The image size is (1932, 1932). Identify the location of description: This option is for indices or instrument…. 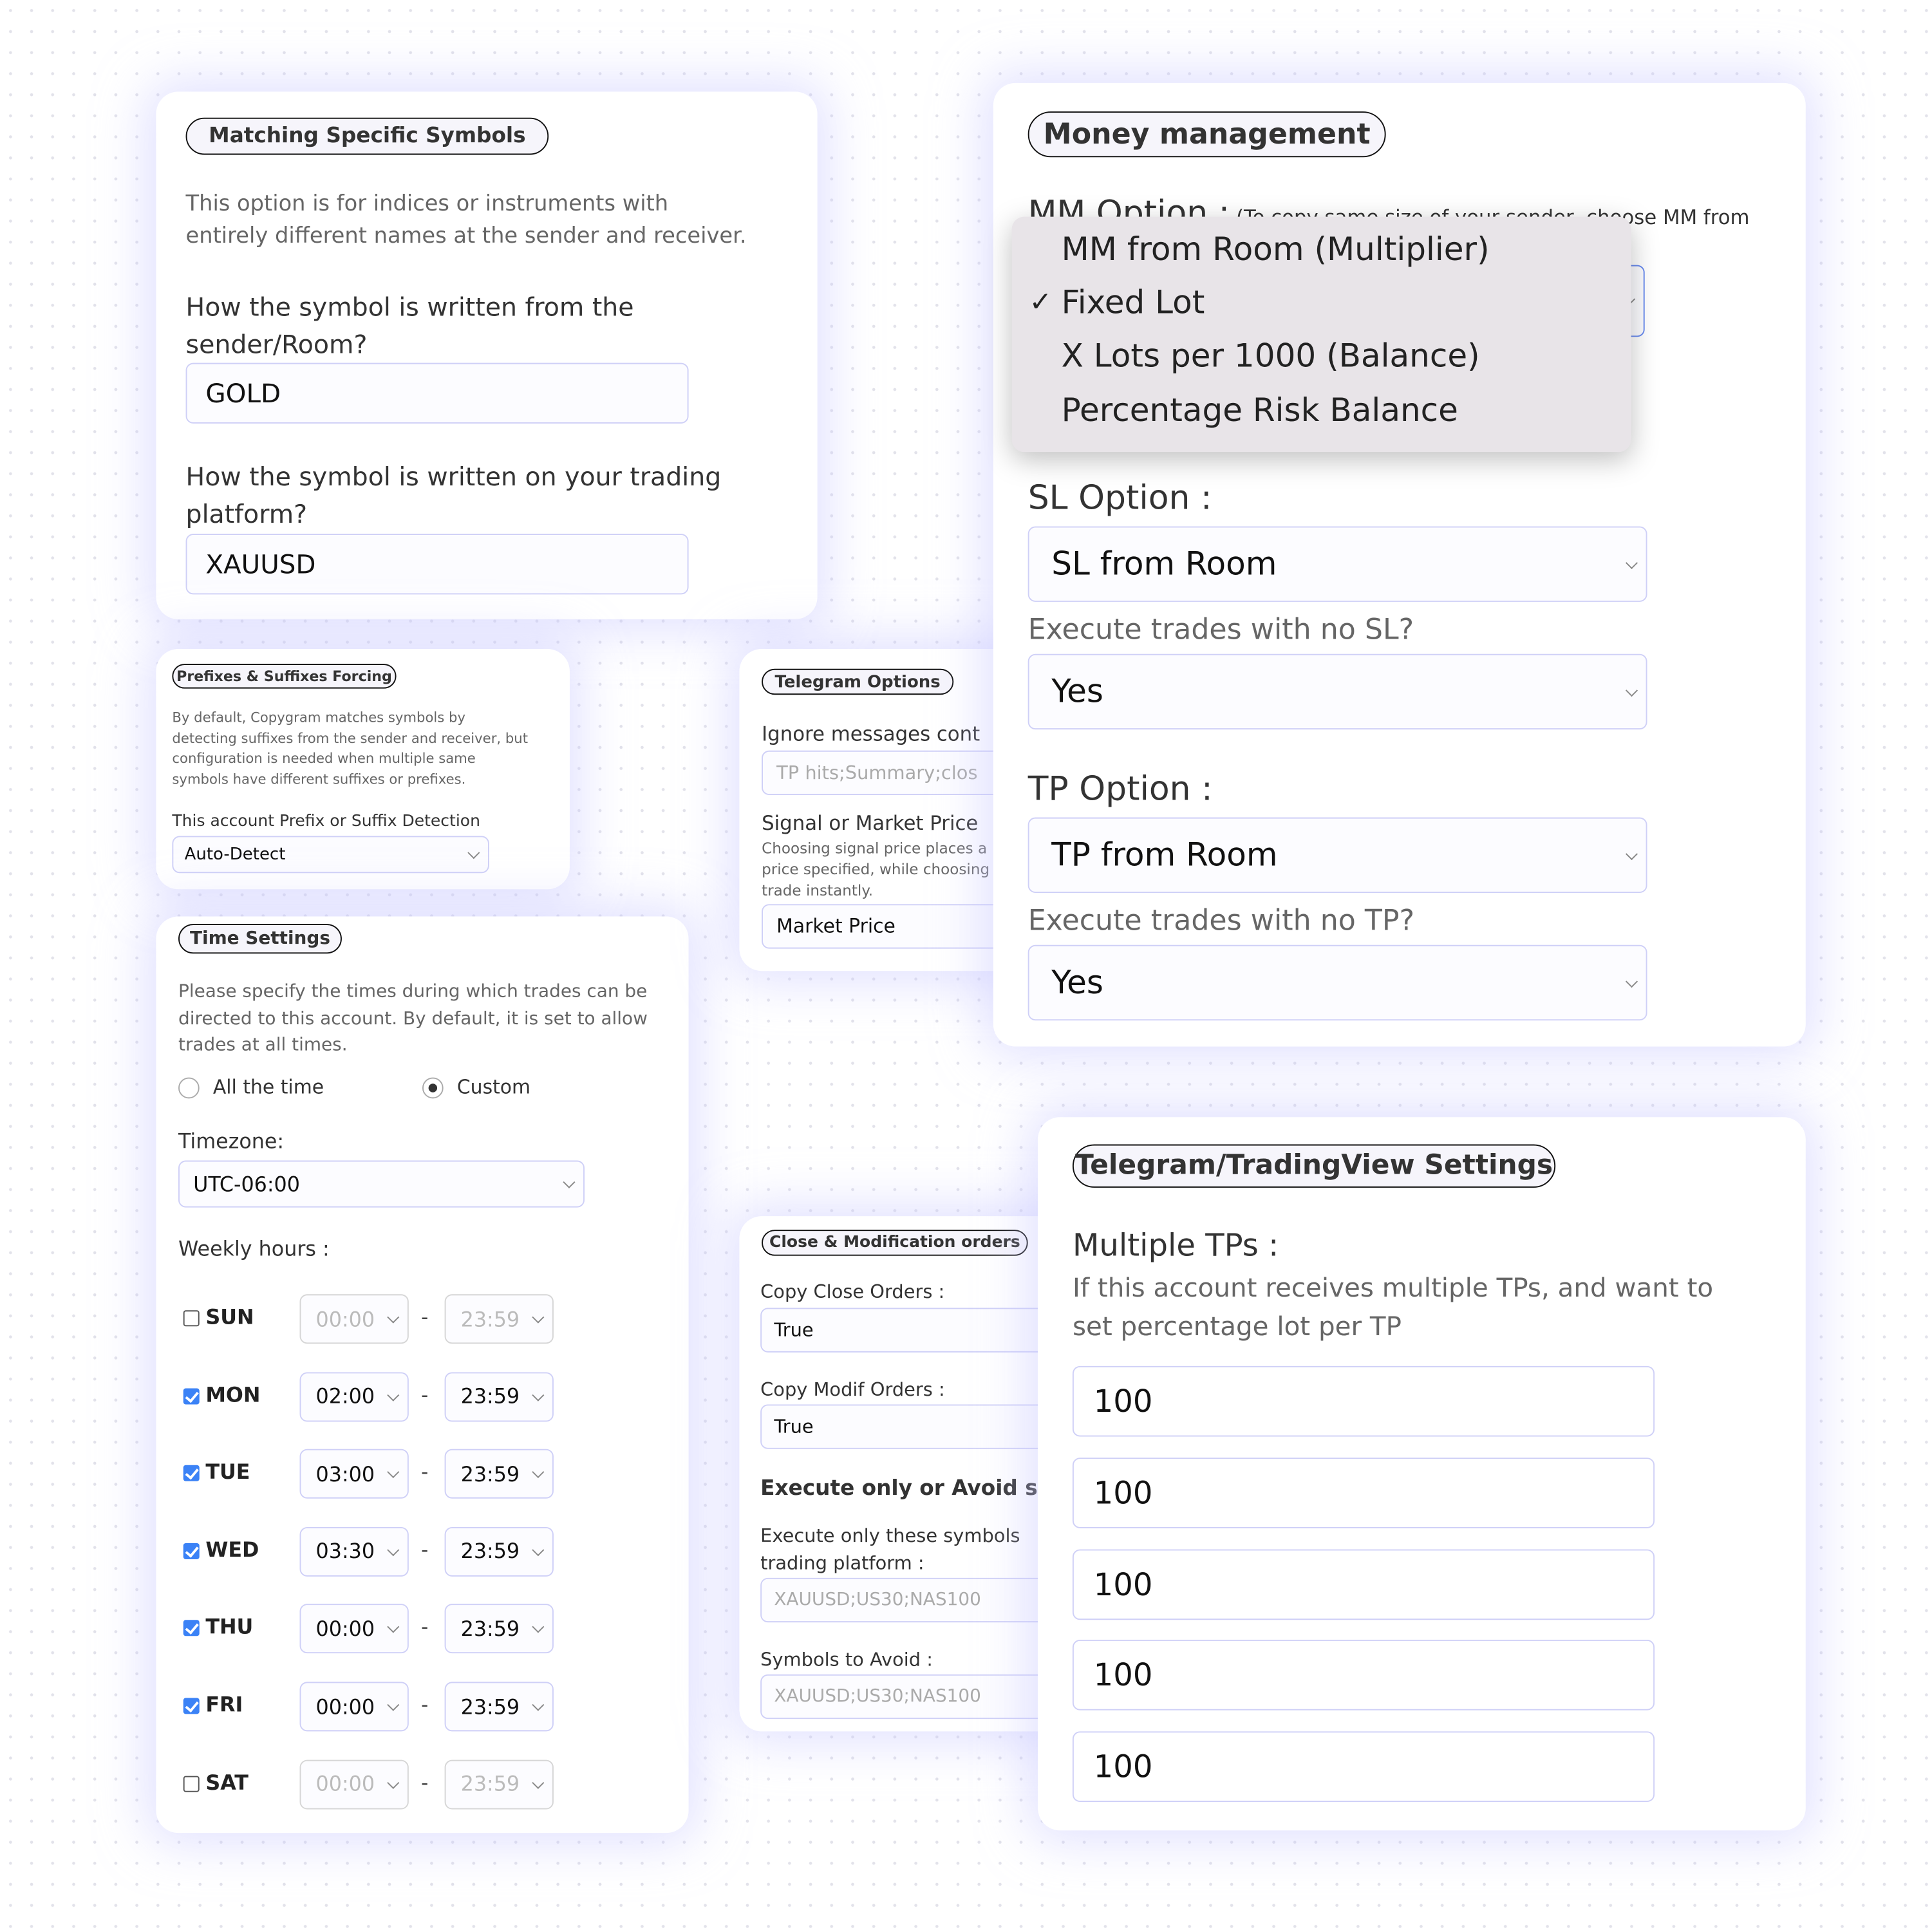
(467, 220).